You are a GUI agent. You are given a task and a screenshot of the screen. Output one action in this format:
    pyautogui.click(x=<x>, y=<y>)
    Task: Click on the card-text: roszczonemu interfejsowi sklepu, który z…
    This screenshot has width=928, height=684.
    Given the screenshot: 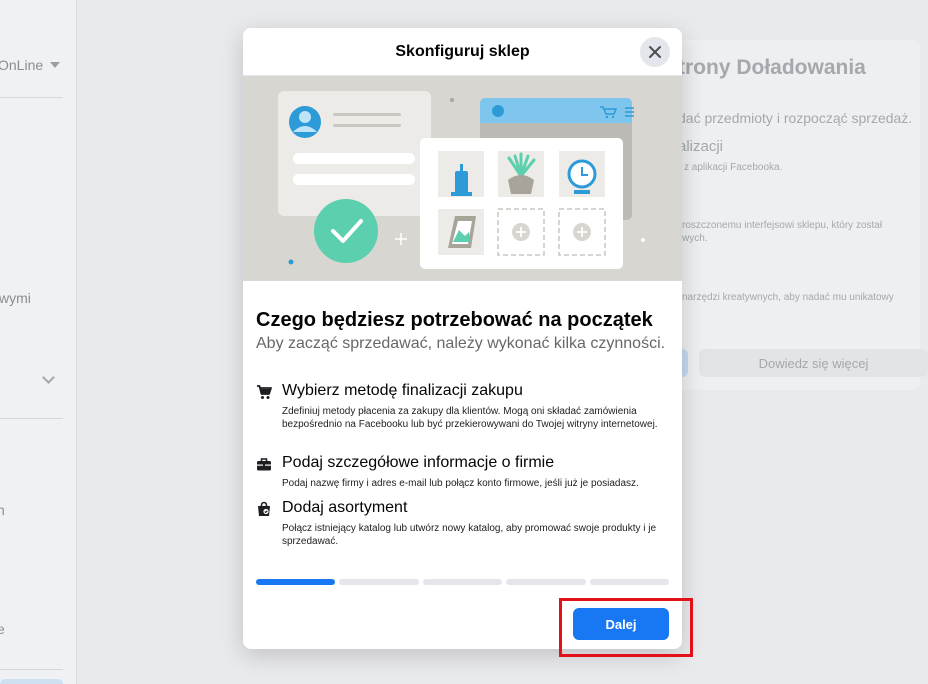 What is the action you would take?
    pyautogui.click(x=782, y=225)
    